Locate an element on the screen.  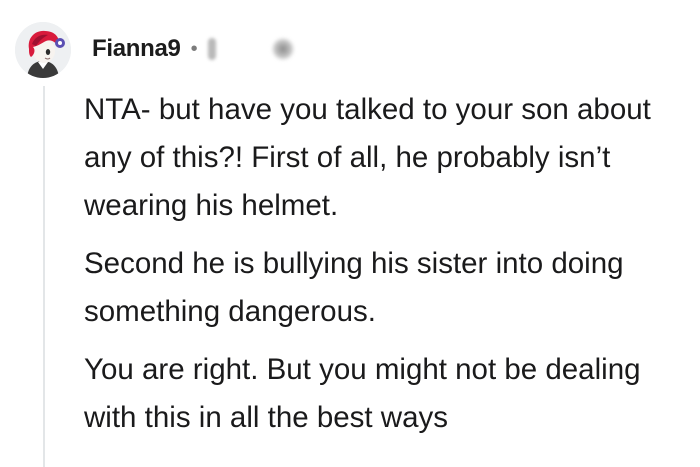
thread-line is located at coordinates (44, 276).